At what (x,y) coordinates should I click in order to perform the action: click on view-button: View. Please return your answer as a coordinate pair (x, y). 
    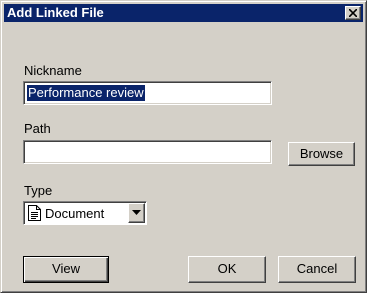
    Looking at the image, I should click on (66, 269).